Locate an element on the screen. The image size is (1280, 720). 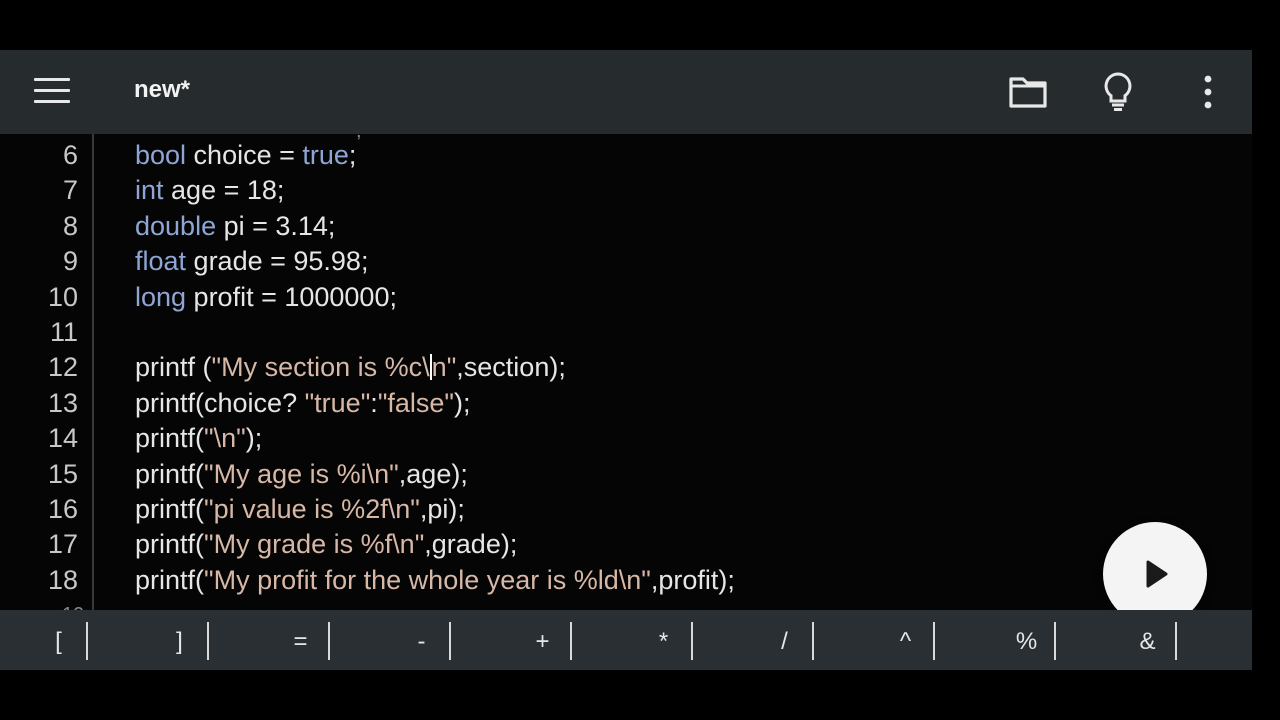
symbol-key: + is located at coordinates (542, 640).